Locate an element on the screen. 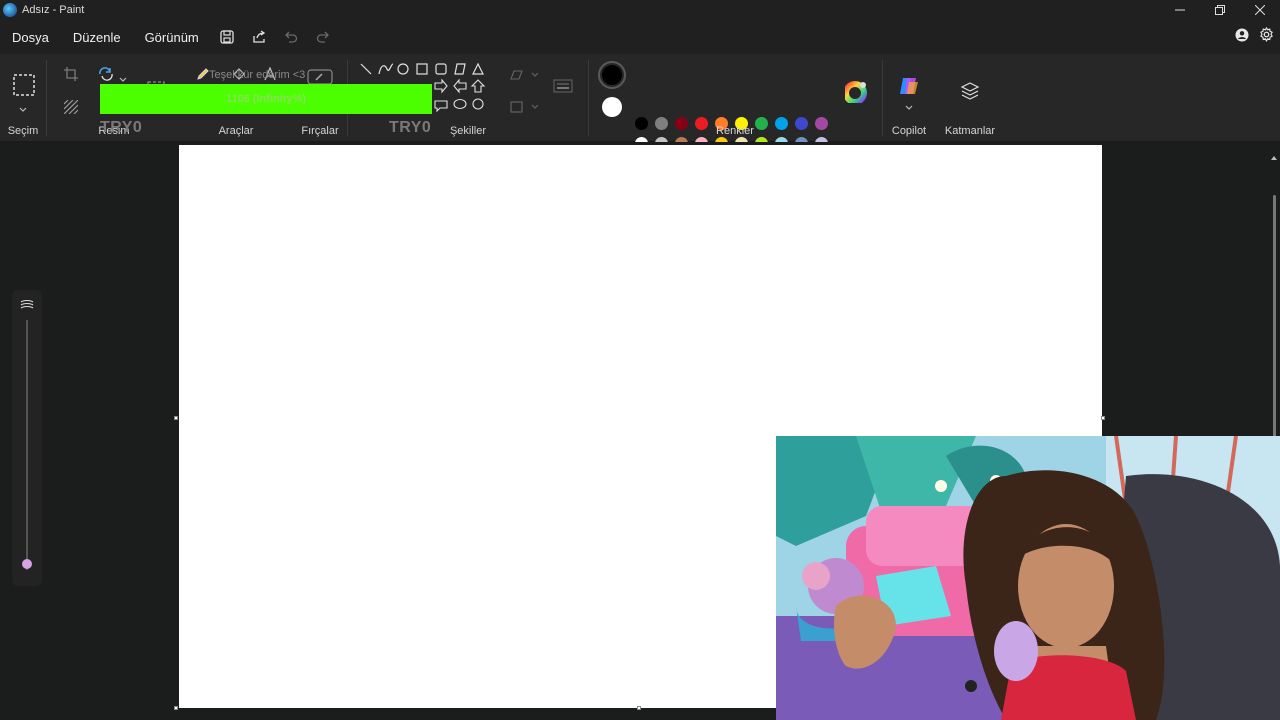  redo-button is located at coordinates (323, 37).